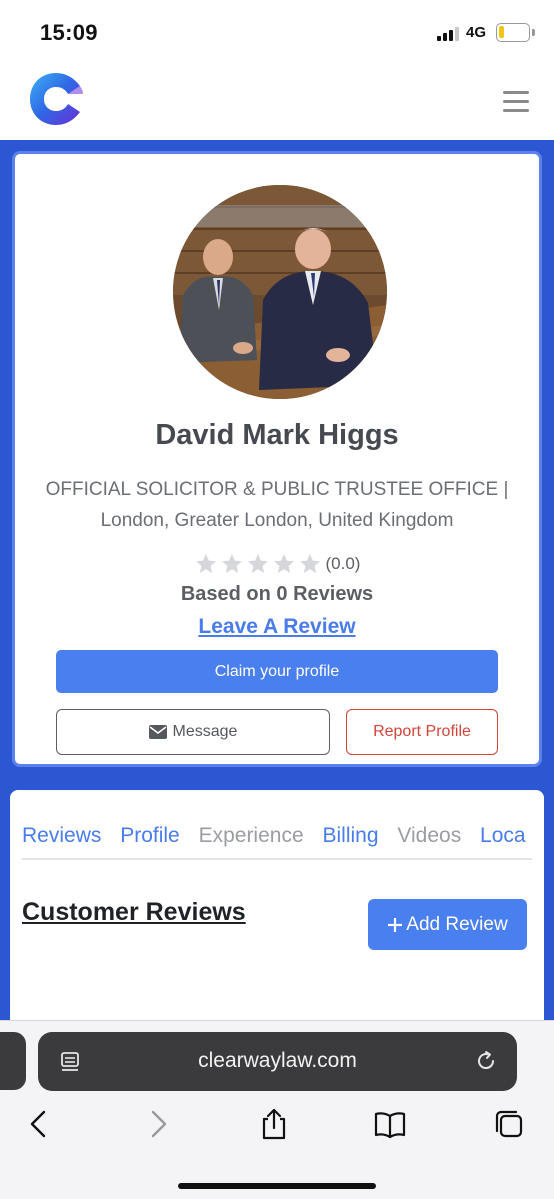  Describe the element at coordinates (274, 1124) in the screenshot. I see `share-icon` at that location.